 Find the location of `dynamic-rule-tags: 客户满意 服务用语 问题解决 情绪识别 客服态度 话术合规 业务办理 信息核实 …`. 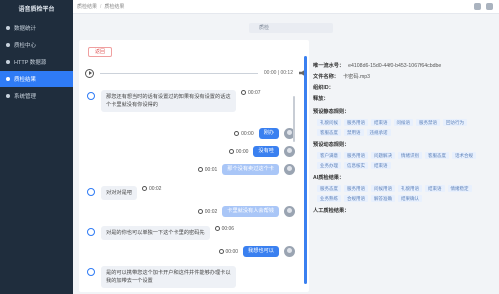

dynamic-rule-tags: 客户满意 服务用语 问题解决 情绪识别 客服态度 话术合规 业务办理 信息核实 … is located at coordinates (405, 160).